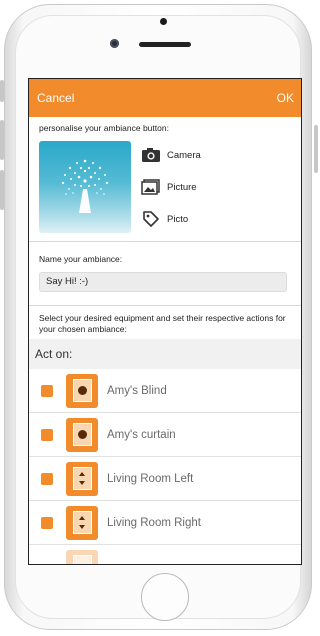  I want to click on cancel-button: Cancel, so click(55, 98).